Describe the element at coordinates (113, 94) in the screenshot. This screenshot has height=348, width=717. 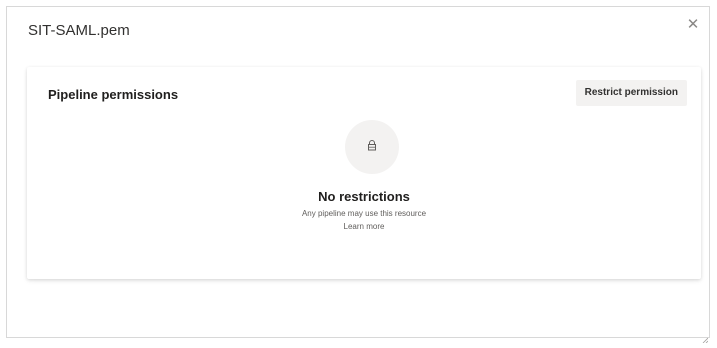
I see `card-title: Pipeline permissions` at that location.